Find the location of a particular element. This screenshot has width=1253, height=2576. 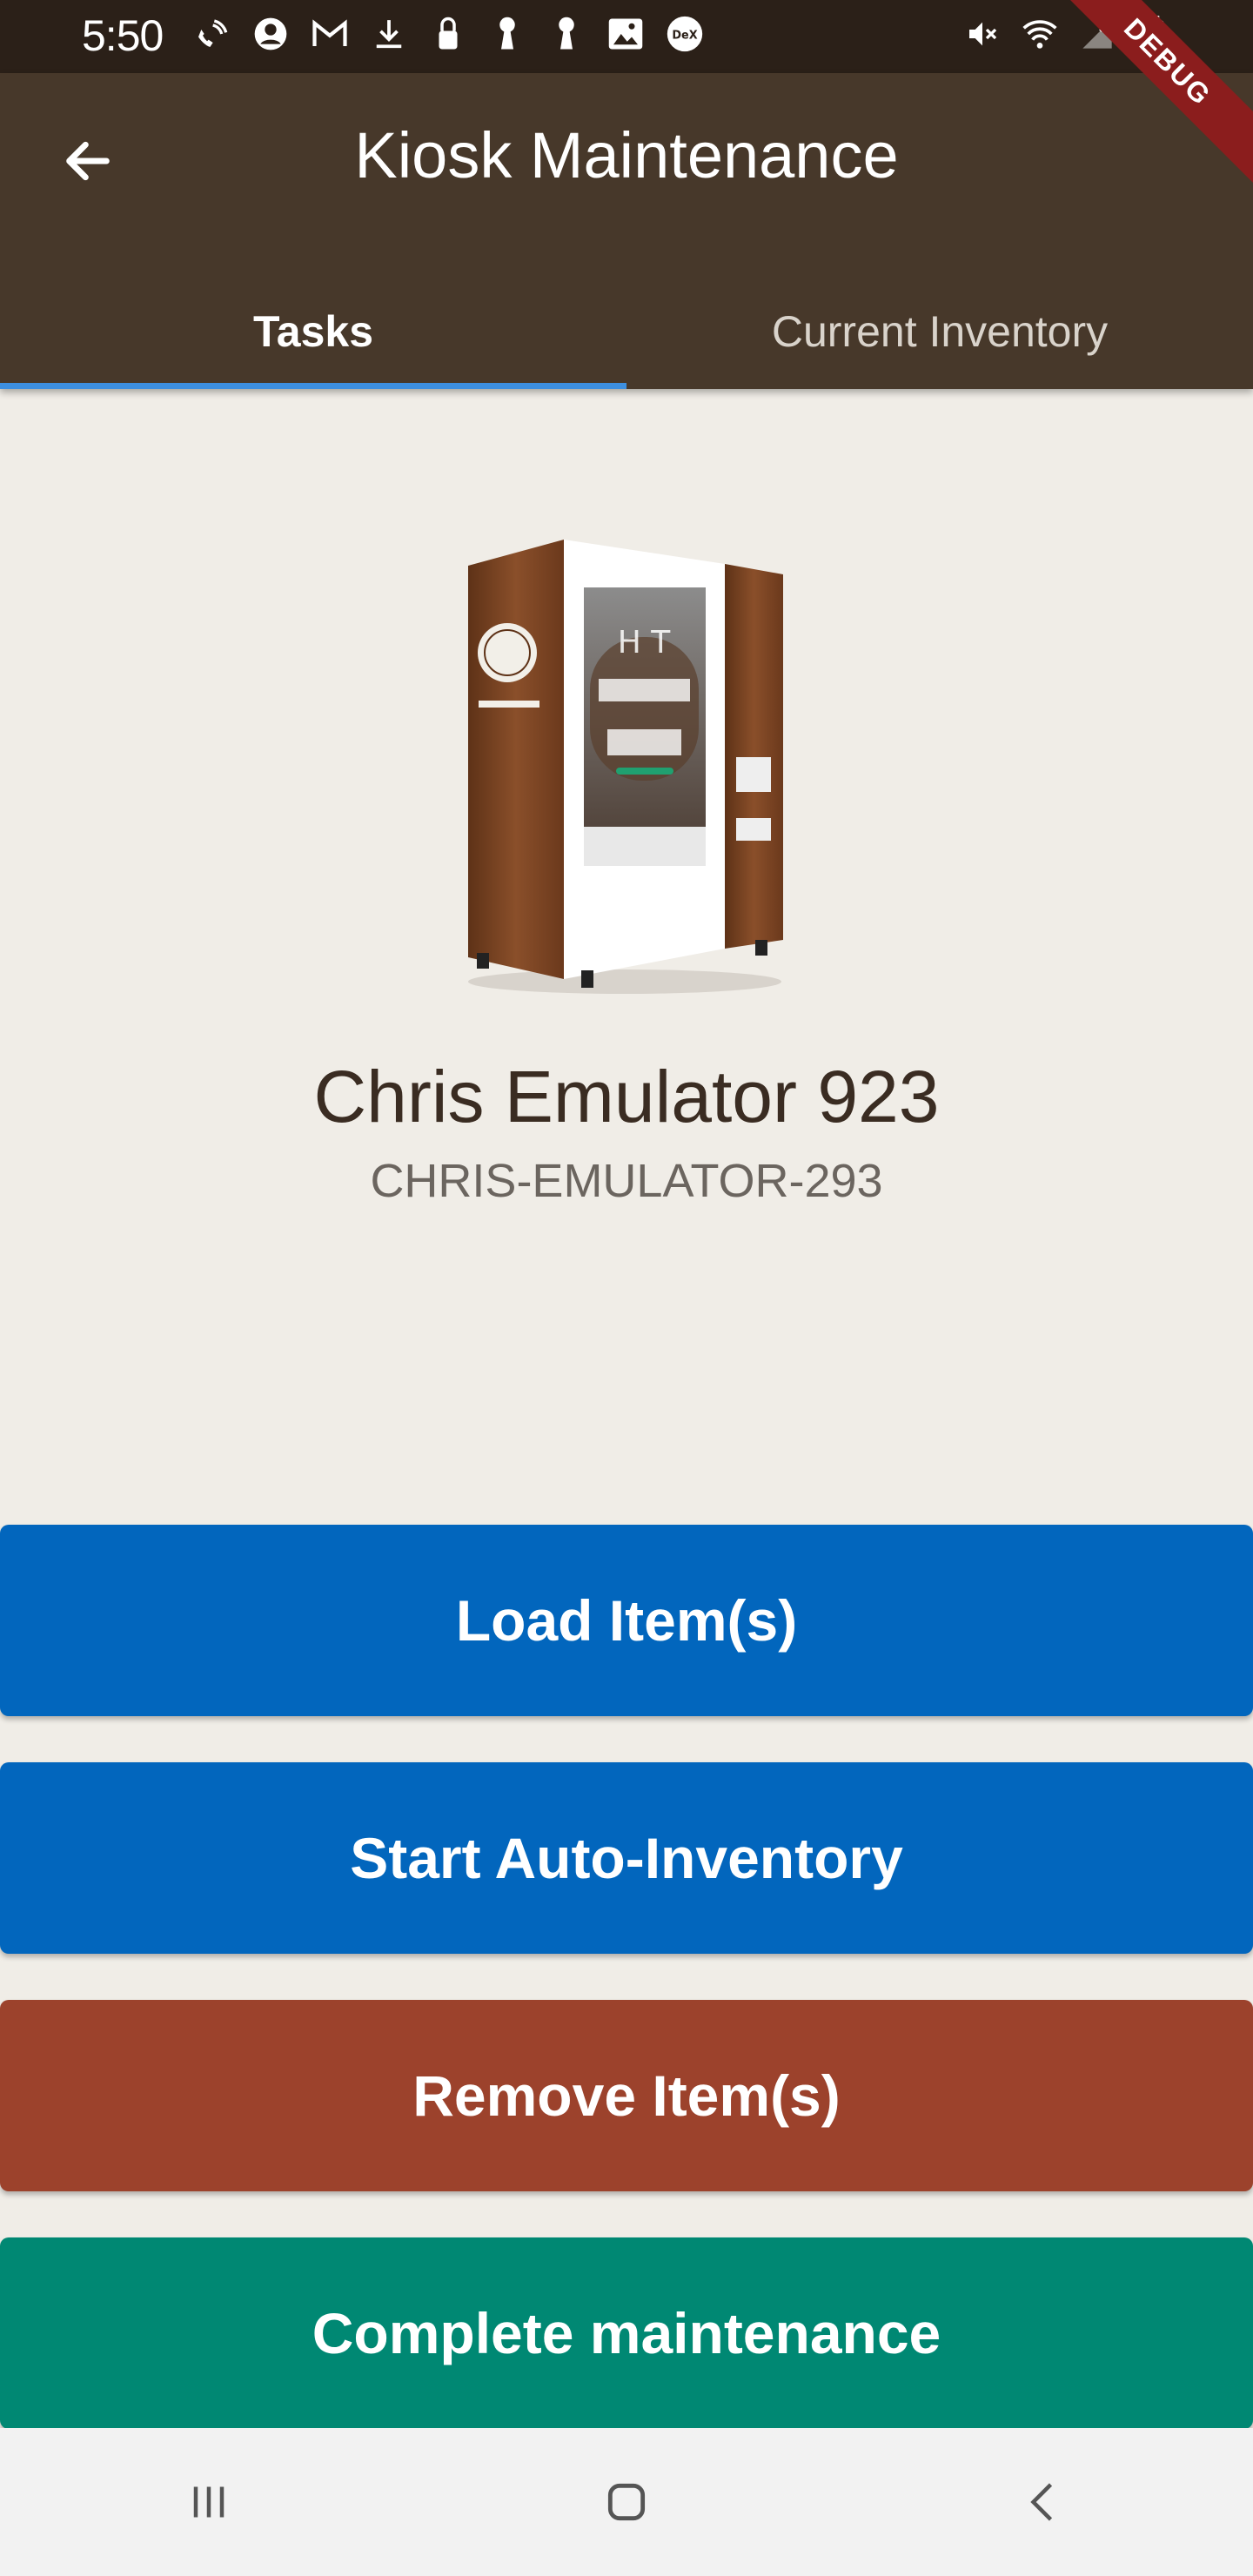

home-button is located at coordinates (626, 2502).